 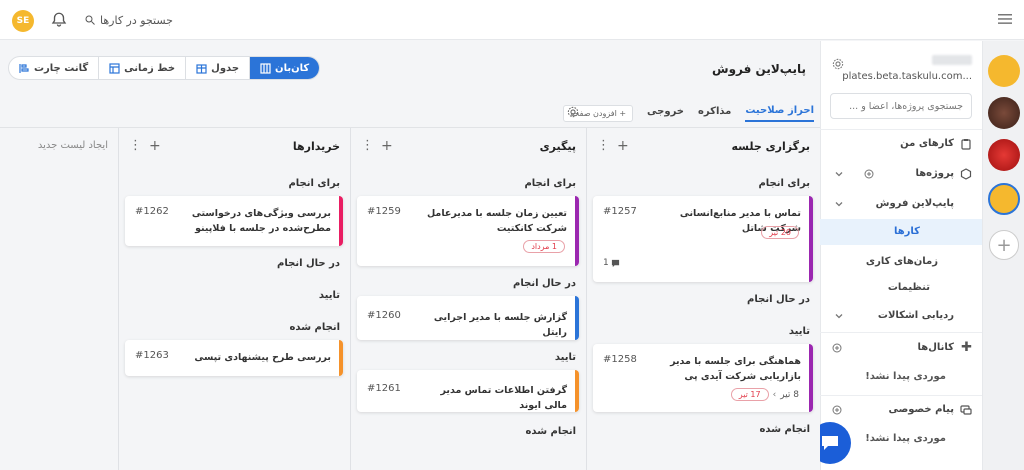 I want to click on task-card: بررسی طرح پیشنهادی تپسی #1263, so click(x=234, y=358).